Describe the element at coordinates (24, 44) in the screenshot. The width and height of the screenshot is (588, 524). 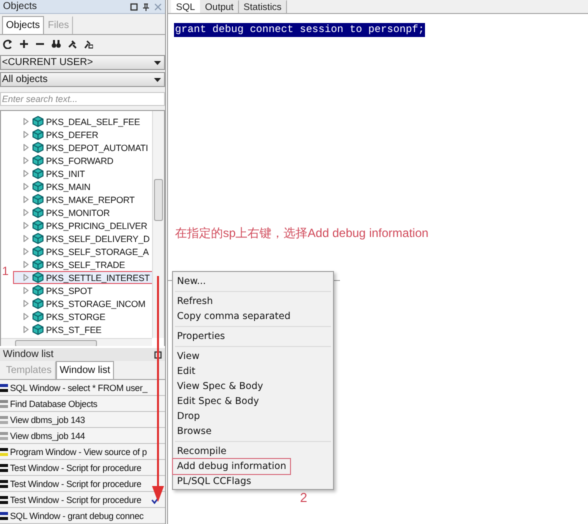
I see `plus-icon` at that location.